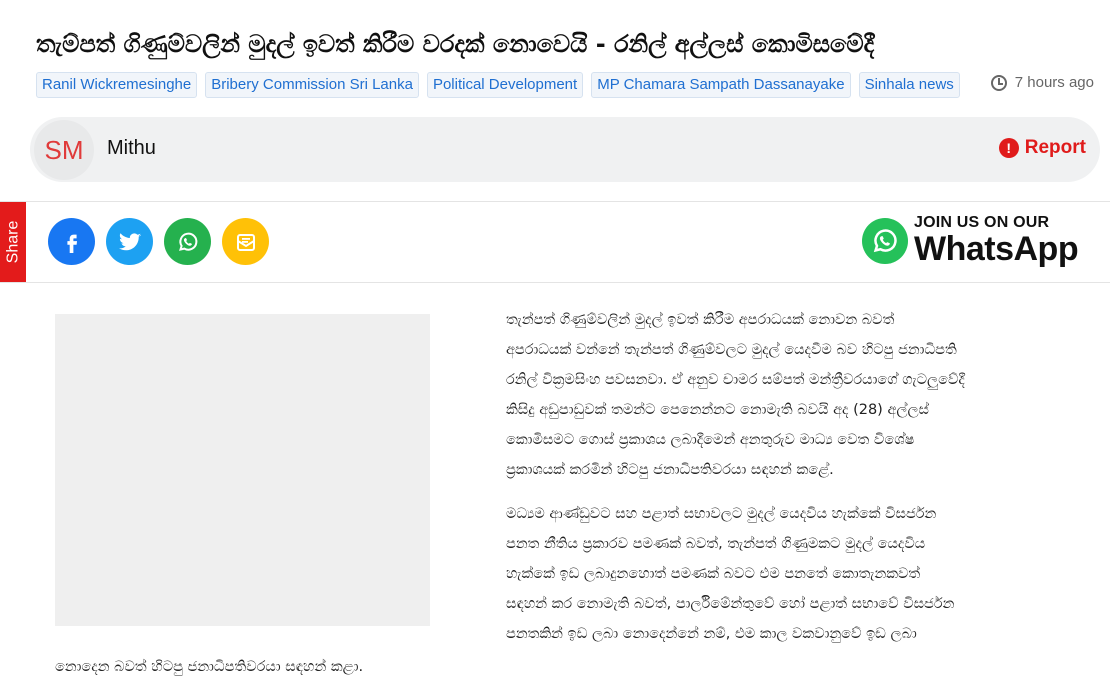 The height and width of the screenshot is (692, 1110). Describe the element at coordinates (998, 82) in the screenshot. I see `clock-icon` at that location.